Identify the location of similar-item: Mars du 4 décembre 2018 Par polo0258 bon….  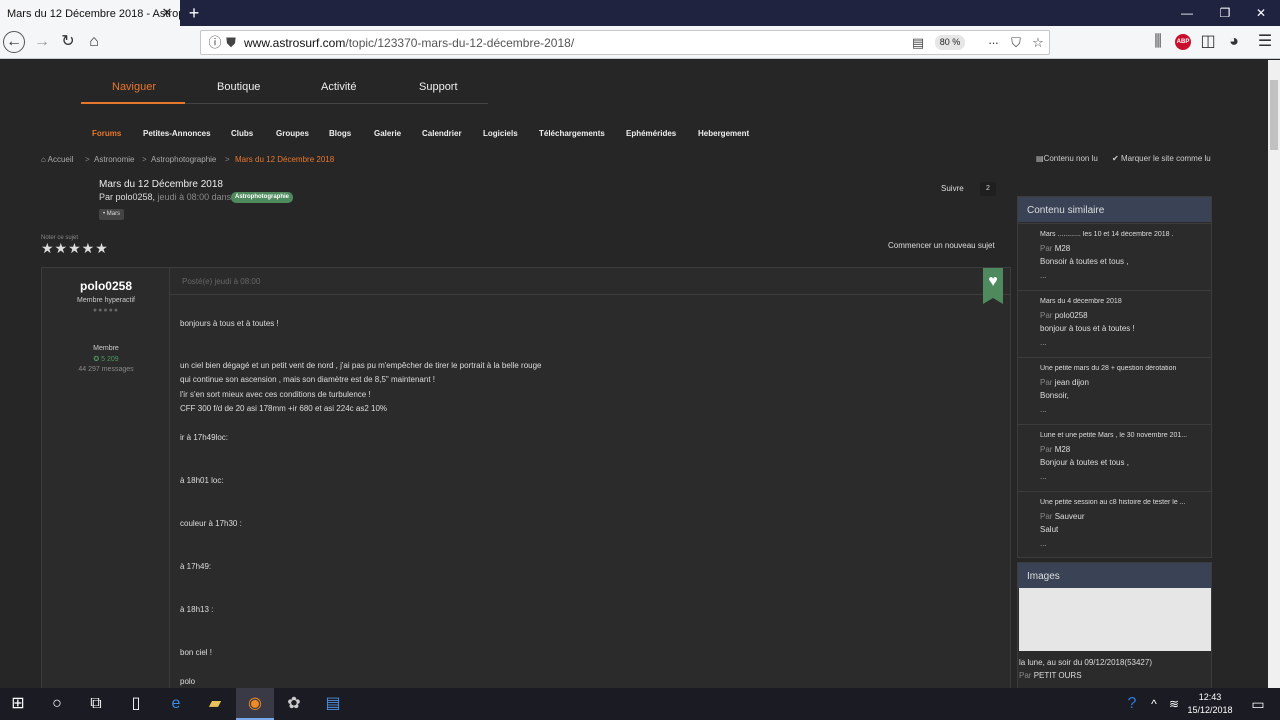
(1114, 323).